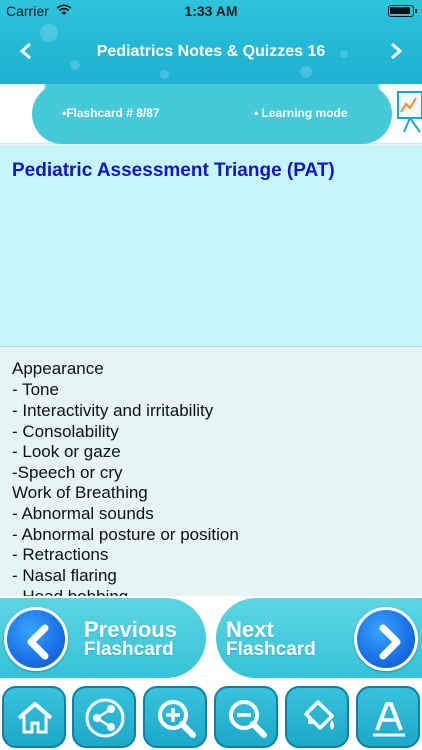  Describe the element at coordinates (35, 389) in the screenshot. I see `answer-line: - Tone` at that location.